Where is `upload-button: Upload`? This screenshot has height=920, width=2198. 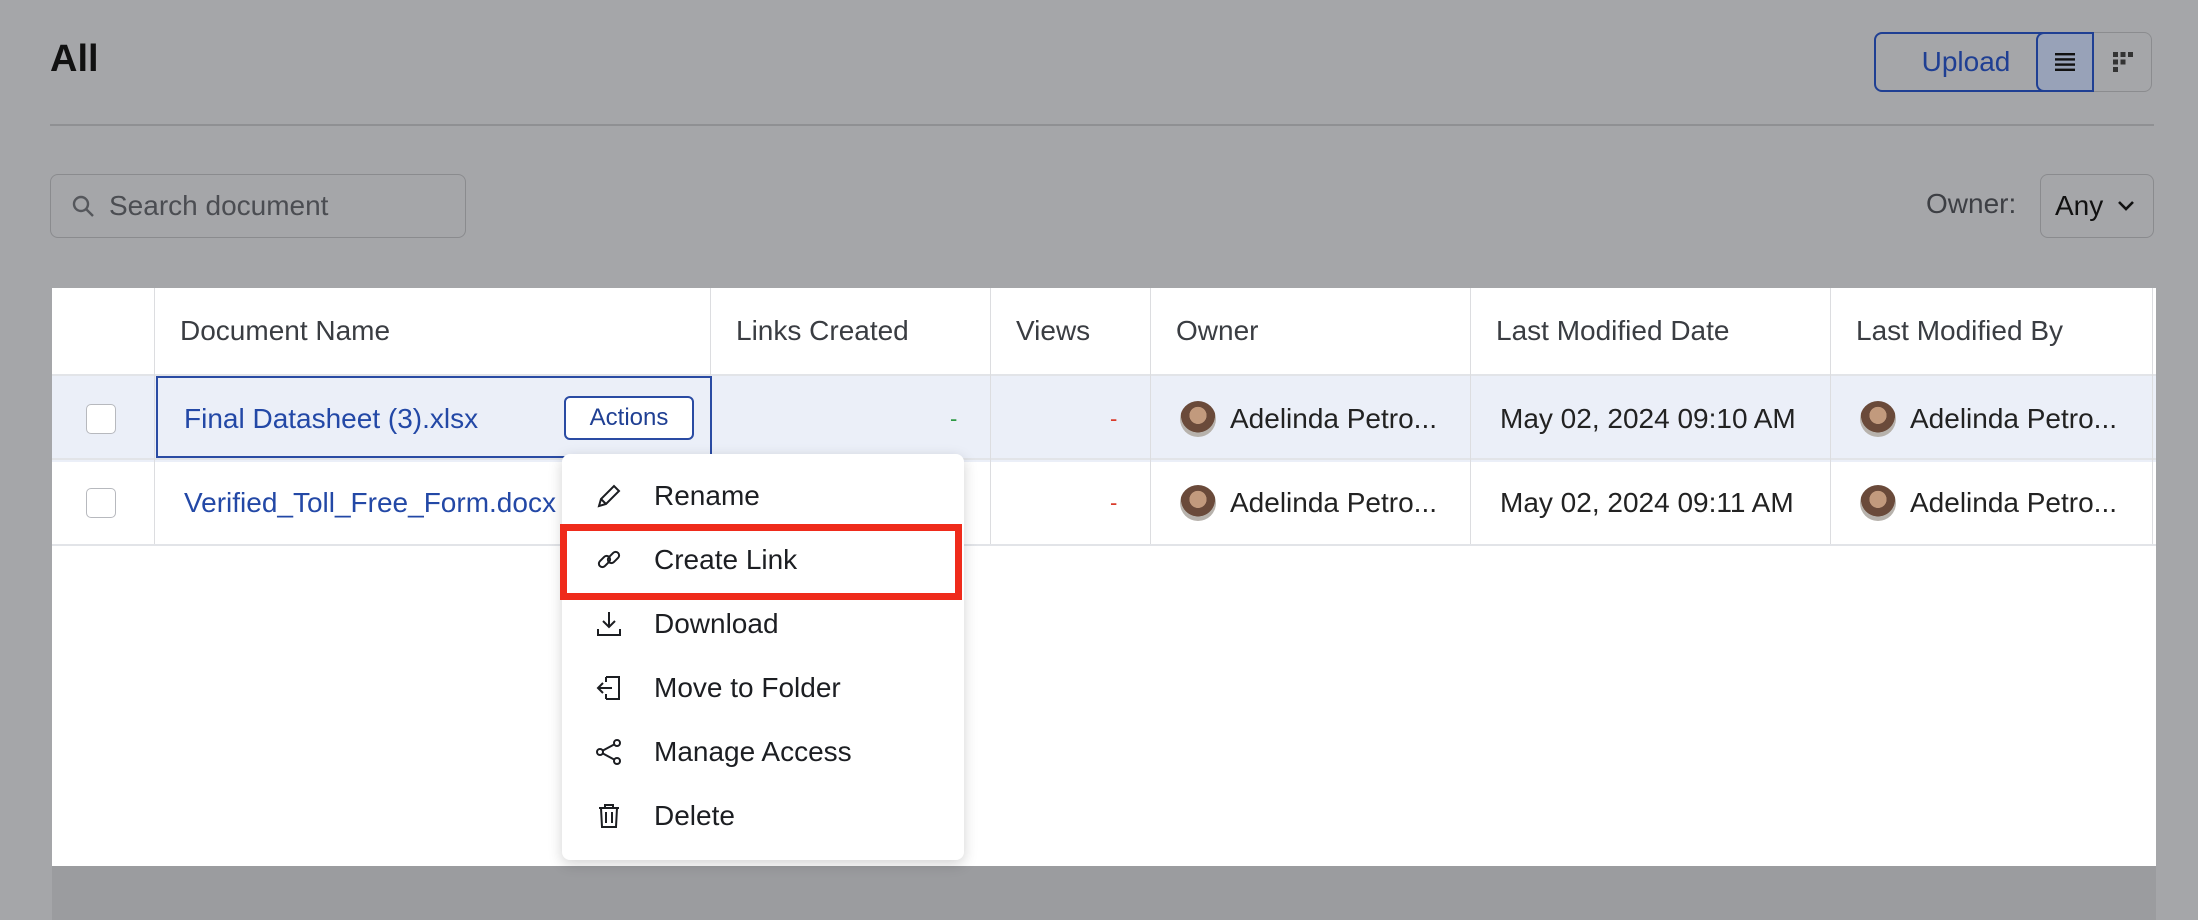 upload-button: Upload is located at coordinates (1966, 62).